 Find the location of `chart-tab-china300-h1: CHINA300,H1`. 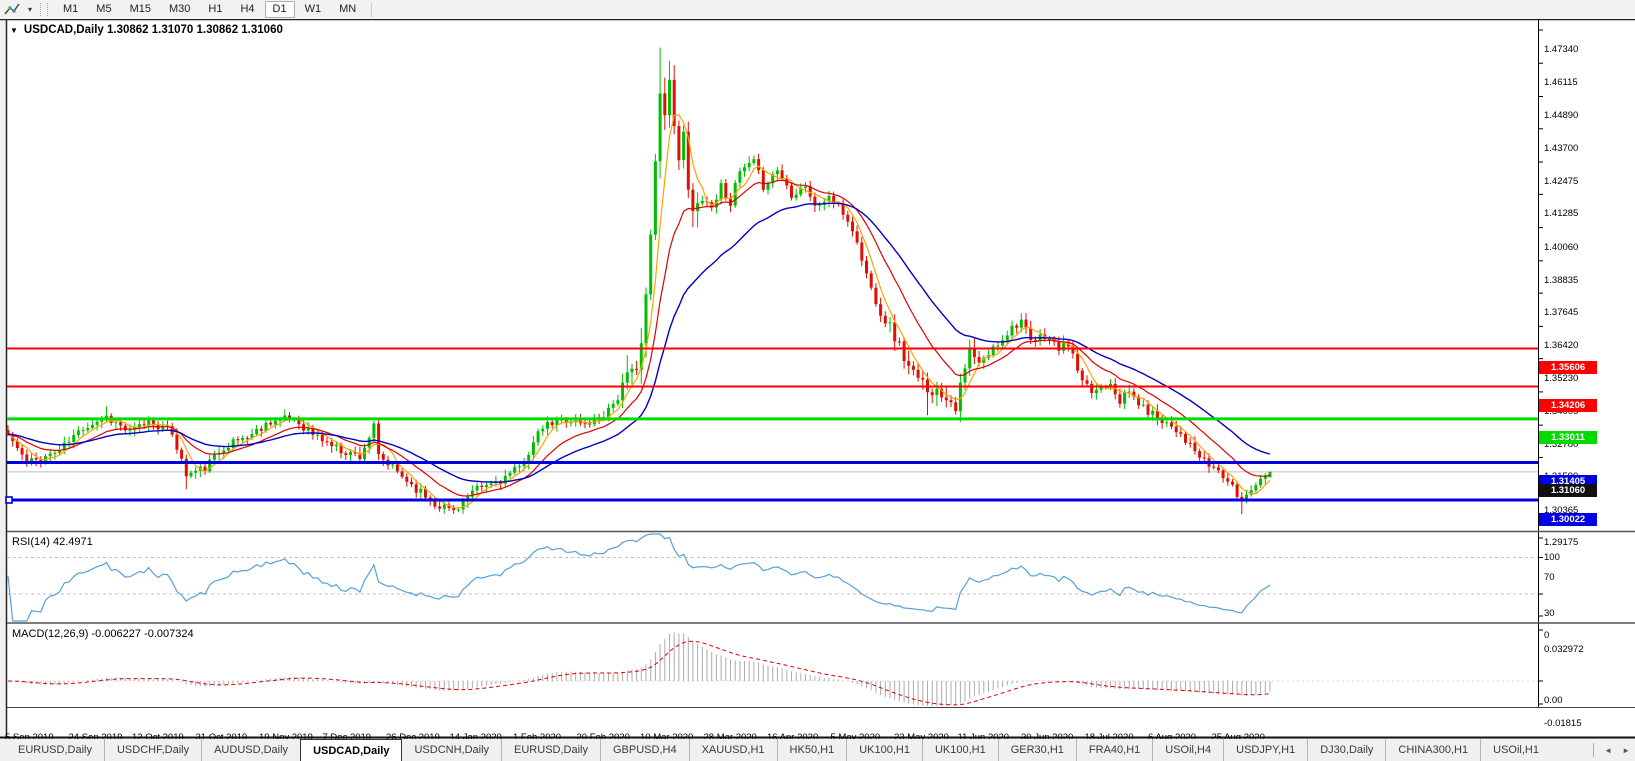

chart-tab-china300-h1: CHINA300,H1 is located at coordinates (1432, 750).